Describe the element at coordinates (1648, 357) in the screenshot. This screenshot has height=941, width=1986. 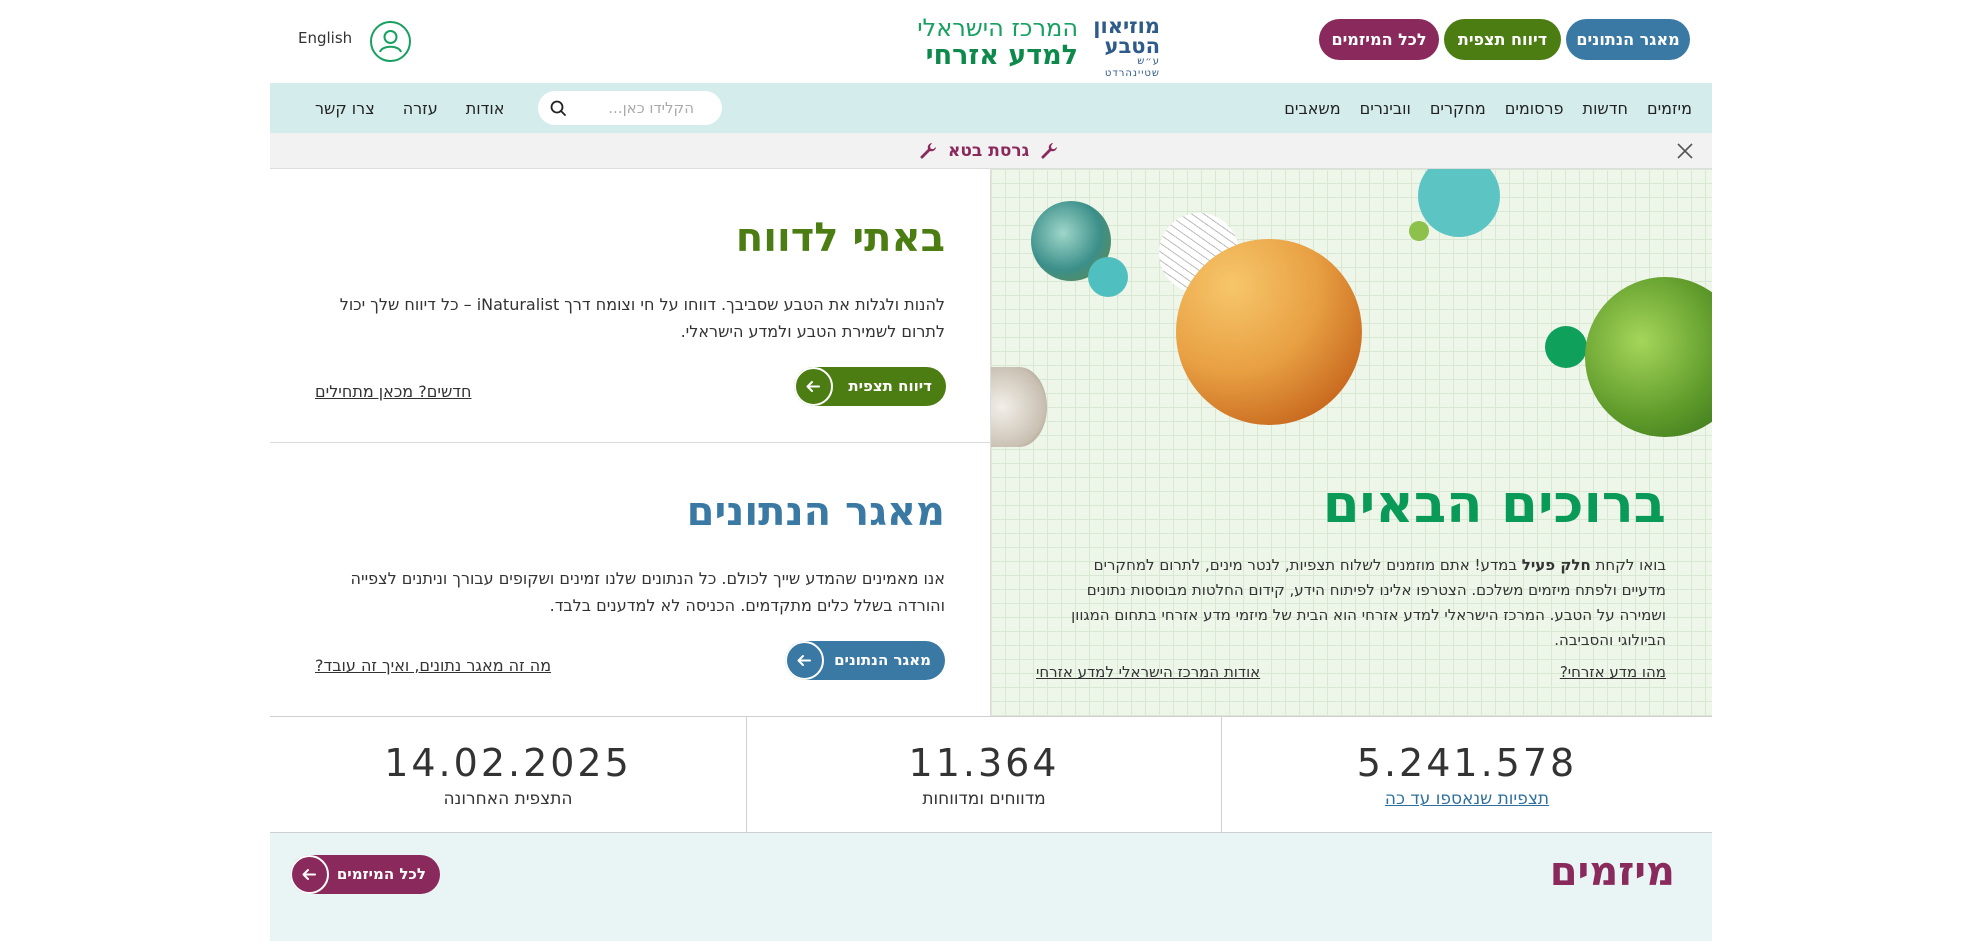
I see `leaf-image` at that location.